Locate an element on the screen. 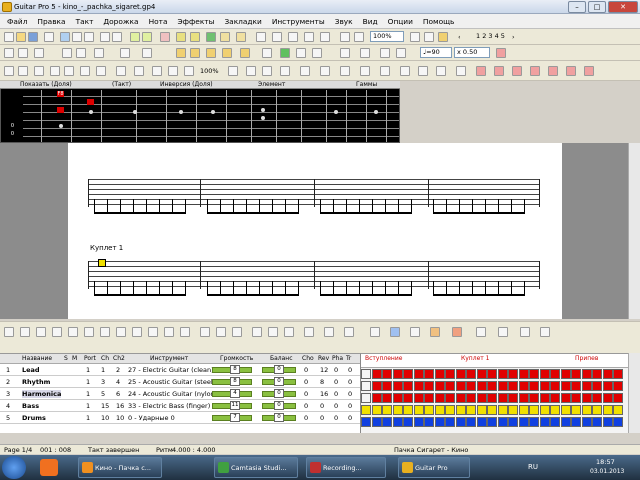  palm-mute-icon is located at coordinates (325, 71).